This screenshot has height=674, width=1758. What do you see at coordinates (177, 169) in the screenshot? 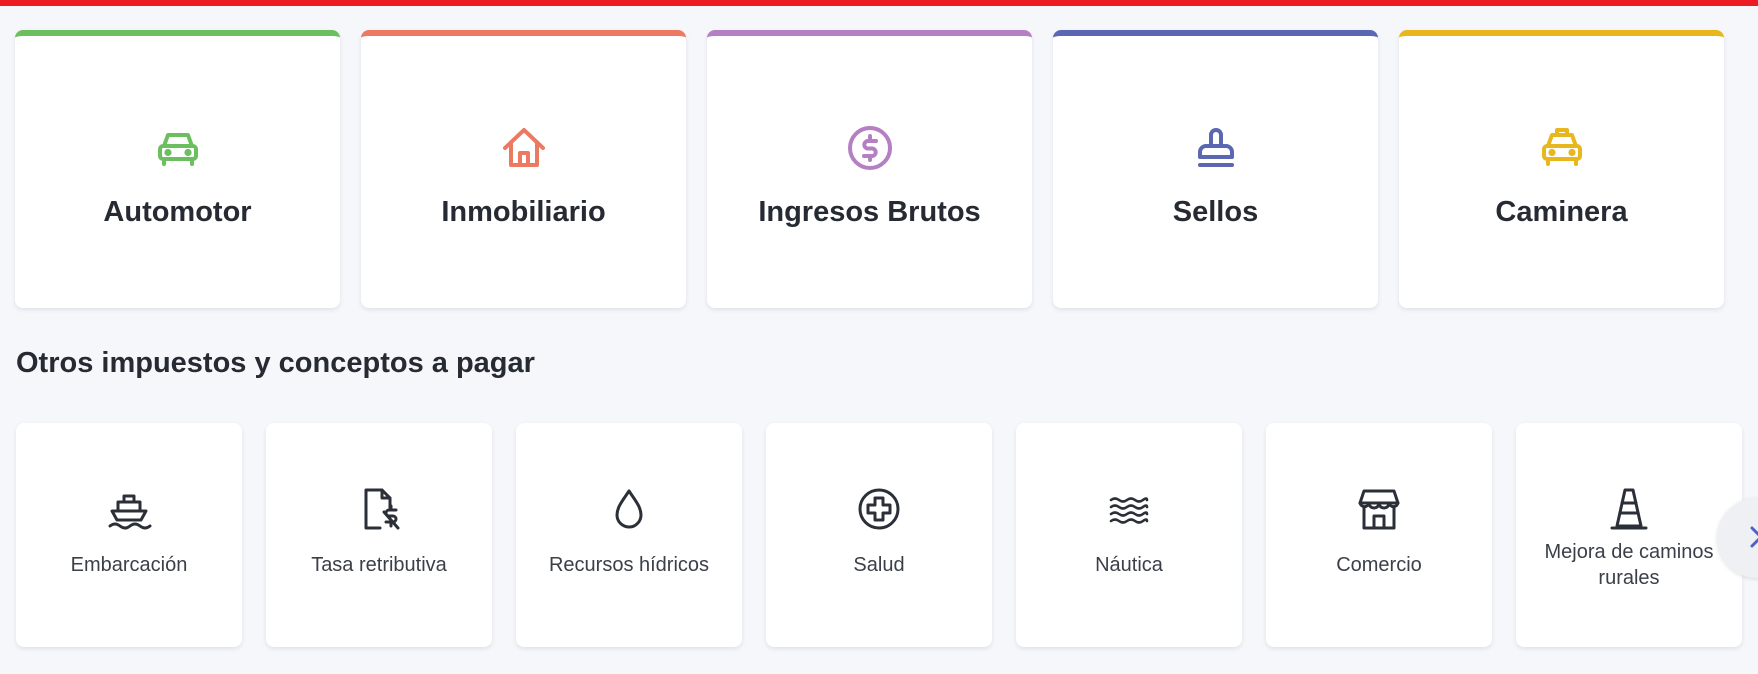
I see `card-automotor: Automotor` at bounding box center [177, 169].